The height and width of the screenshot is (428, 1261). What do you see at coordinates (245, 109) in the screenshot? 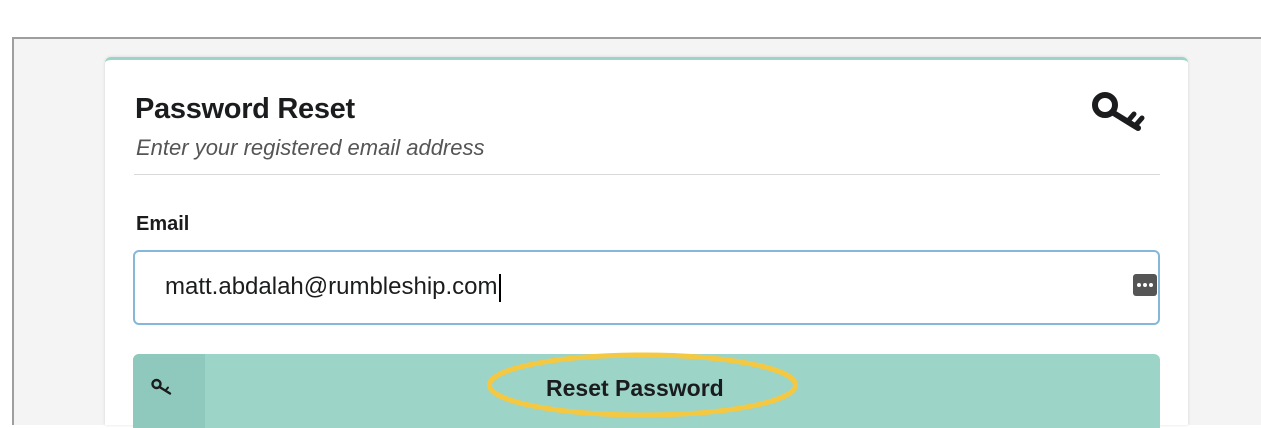
I see `page-title: Password Reset` at bounding box center [245, 109].